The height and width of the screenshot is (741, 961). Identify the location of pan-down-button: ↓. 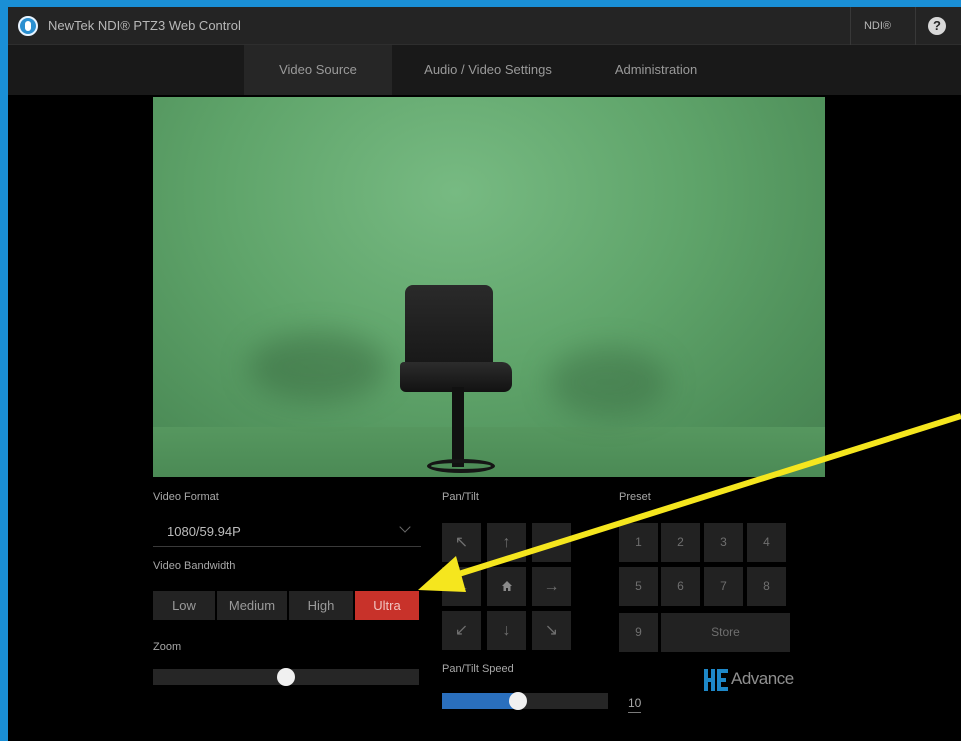
(506, 630).